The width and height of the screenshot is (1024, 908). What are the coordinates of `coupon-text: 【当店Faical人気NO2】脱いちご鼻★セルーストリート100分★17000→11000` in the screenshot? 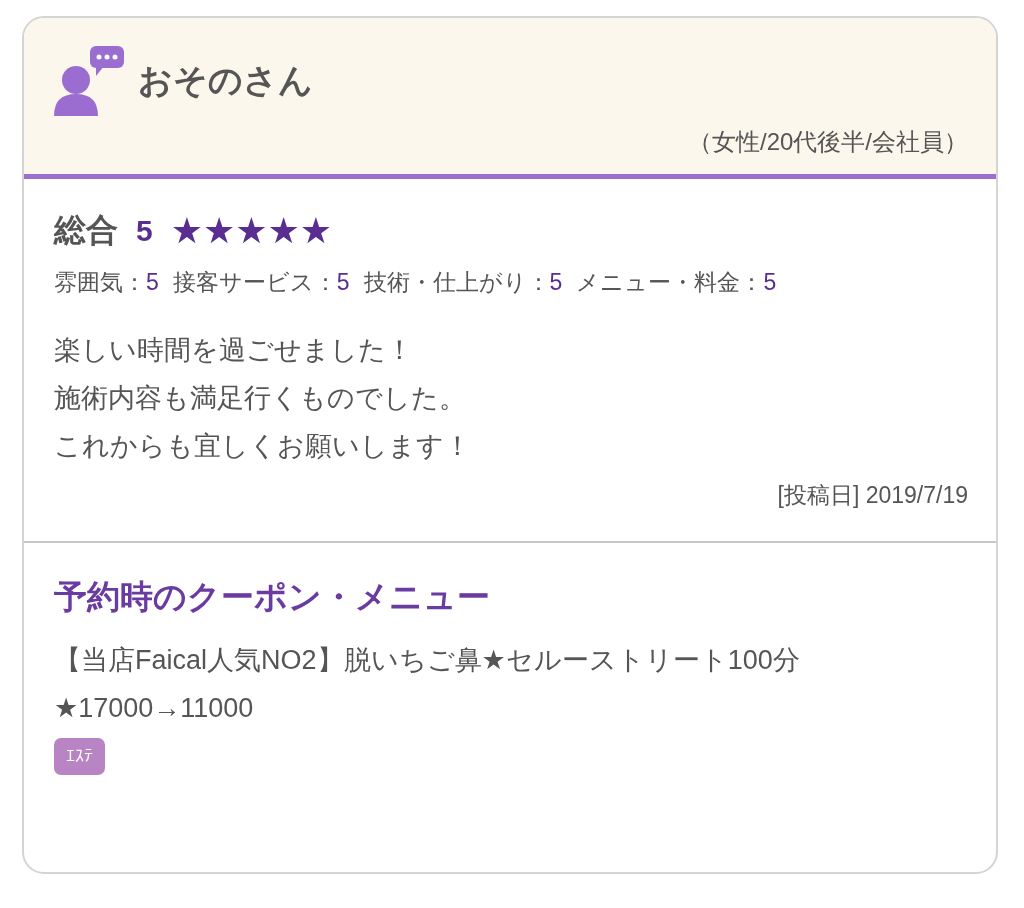 It's located at (427, 684).